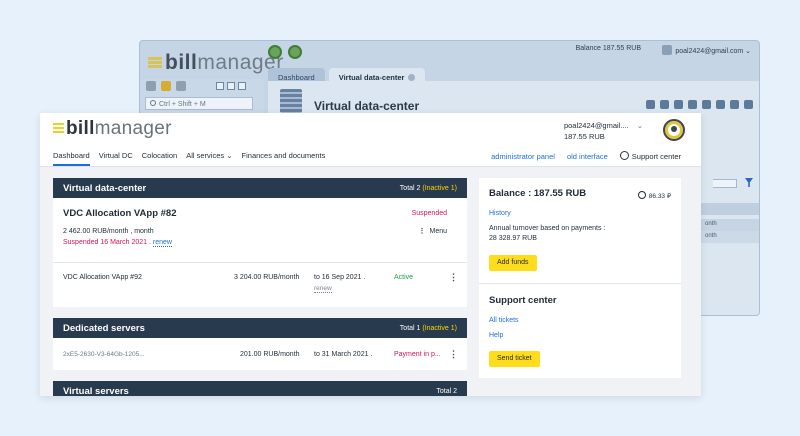 The image size is (800, 436). I want to click on expand-icon, so click(220, 86).